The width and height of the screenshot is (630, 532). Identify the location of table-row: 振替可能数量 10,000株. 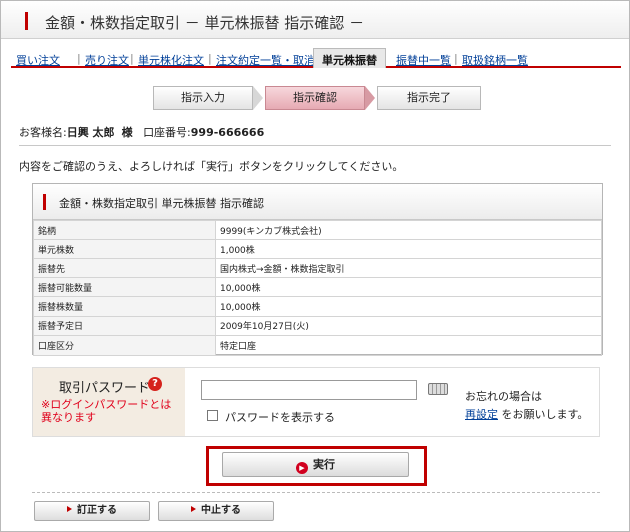
(317, 287).